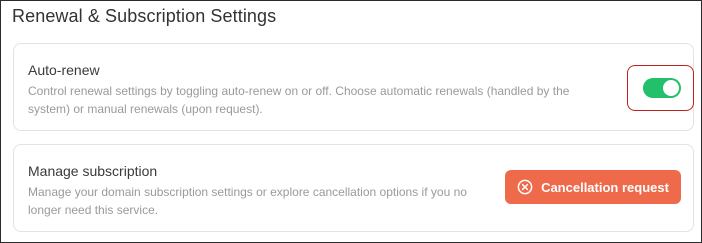 This screenshot has width=702, height=243. I want to click on toggle-highlight, so click(660, 88).